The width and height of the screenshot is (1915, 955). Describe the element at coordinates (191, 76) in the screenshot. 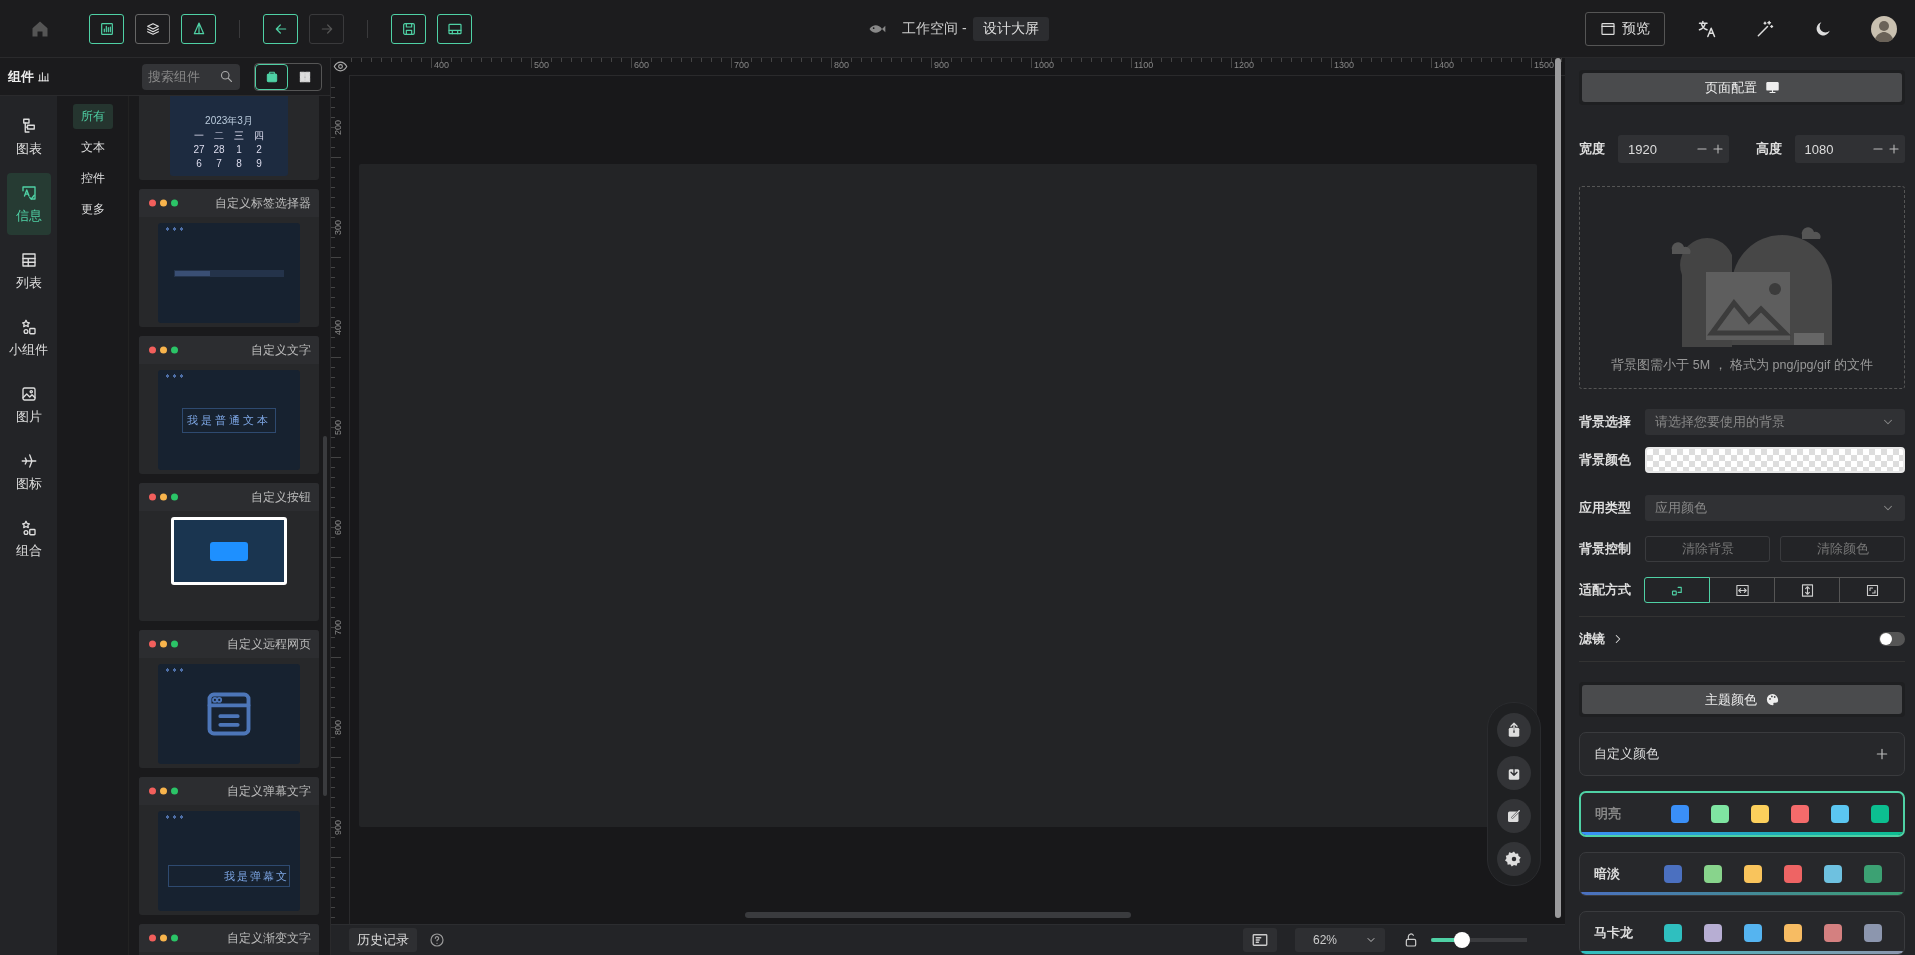

I see `search-field: 搜索组件` at that location.